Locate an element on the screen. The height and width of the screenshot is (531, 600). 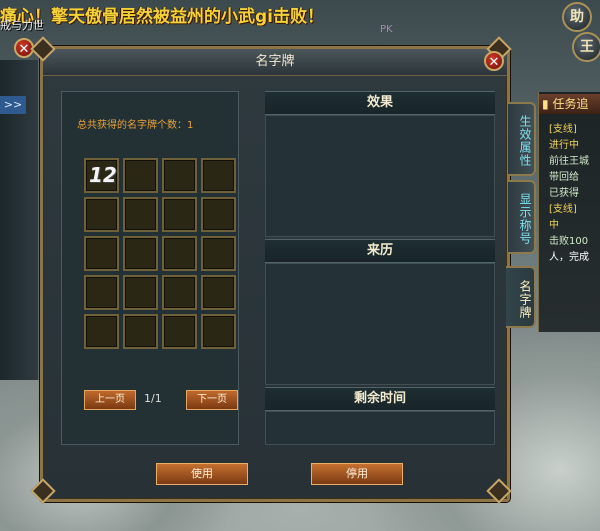
quest-tracker: ▮ 任务追 [支线] 进行中 前往王城 带回给 已获得 [支线] 中击败100 人，完成 is located at coordinates (569, 212).